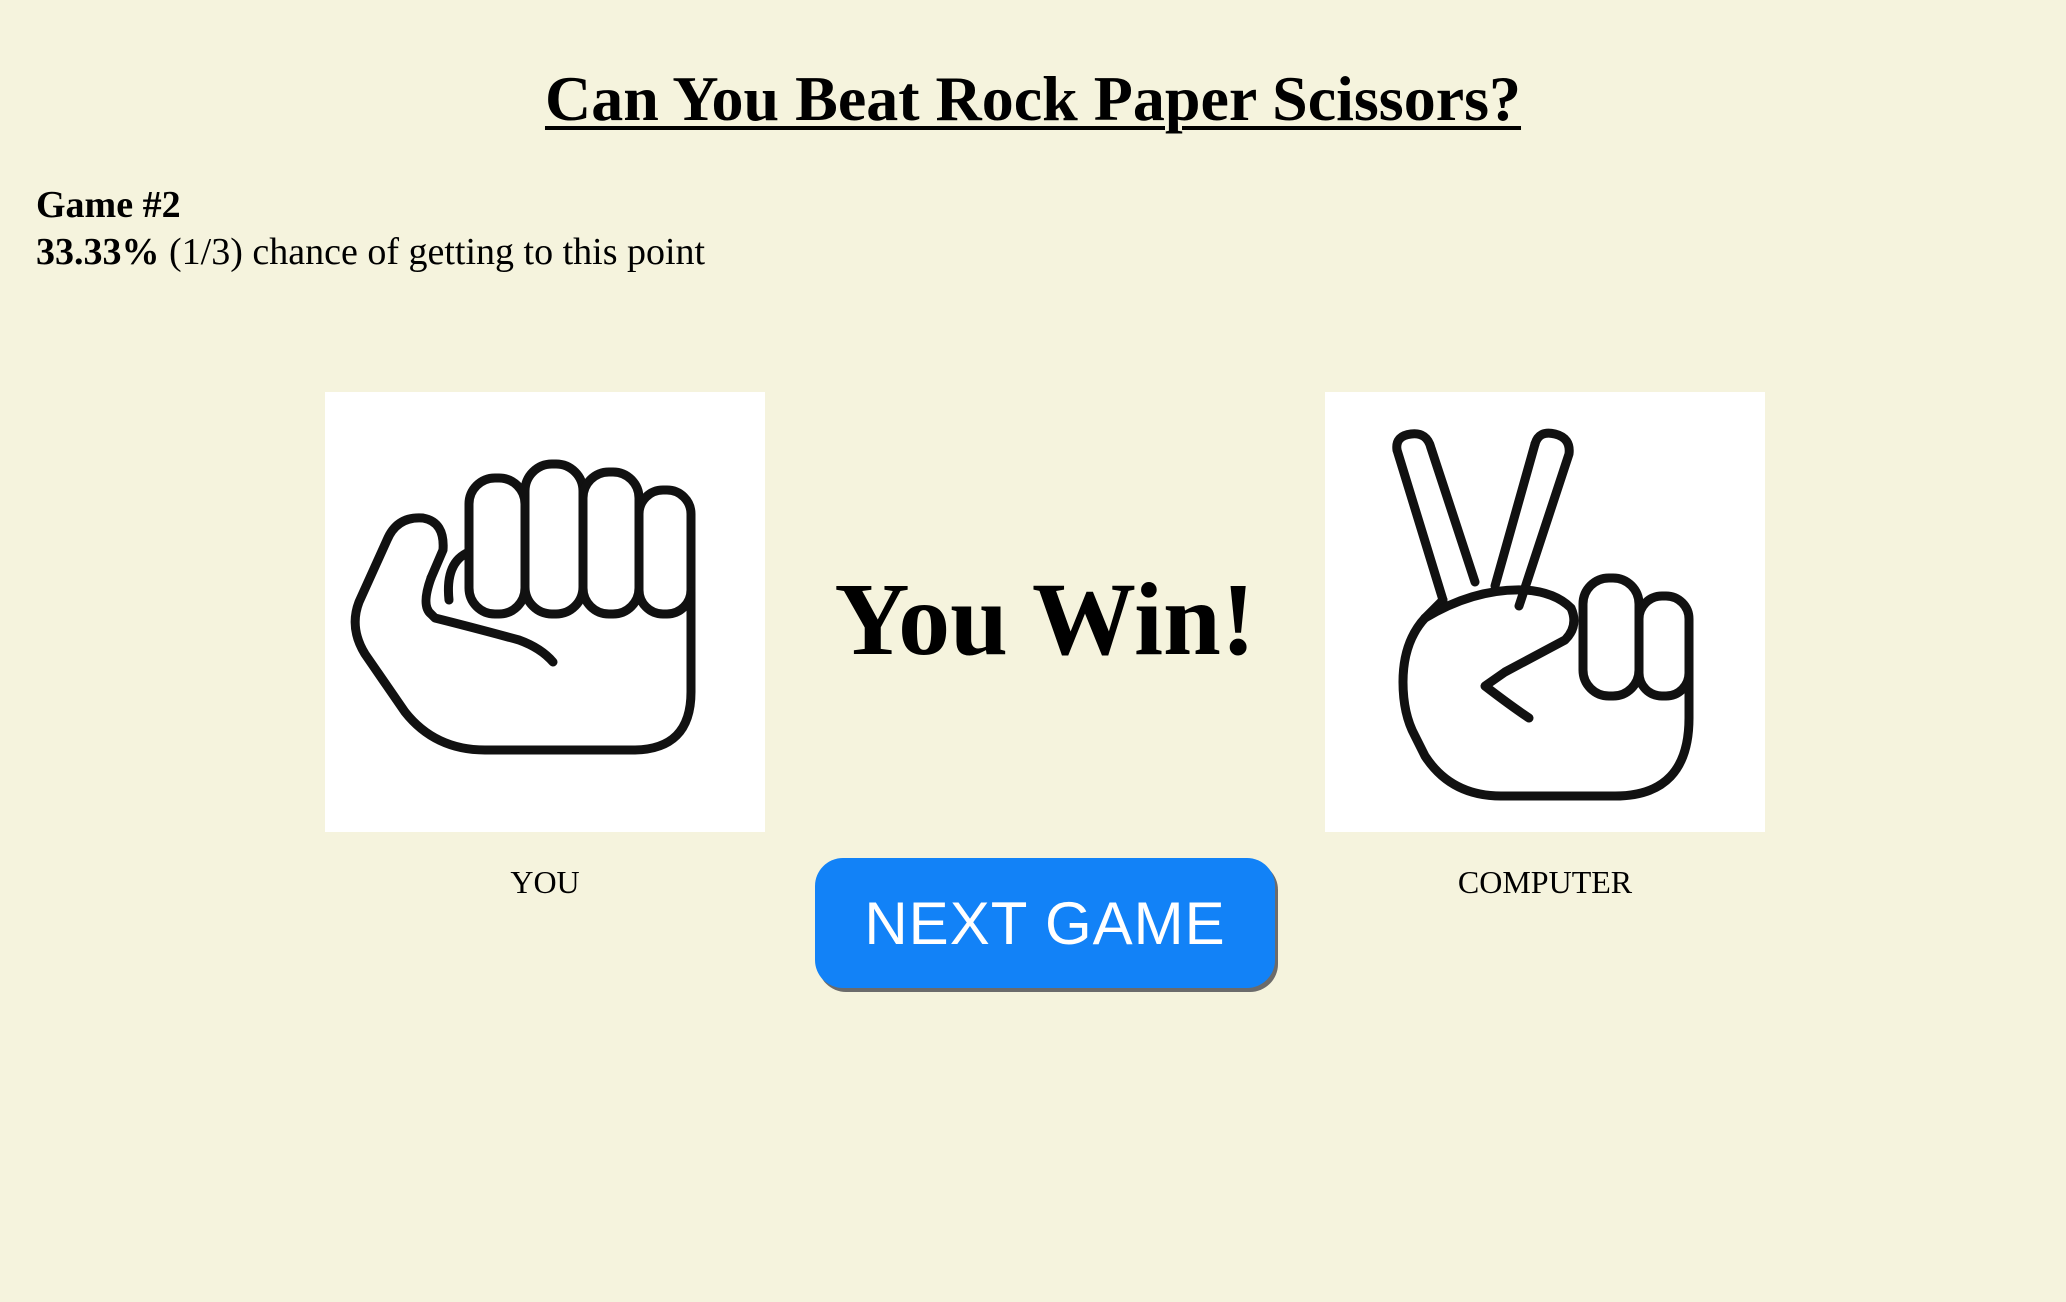 Image resolution: width=2066 pixels, height=1302 pixels. What do you see at coordinates (1545, 882) in the screenshot?
I see `computer-label: COMPUTER` at bounding box center [1545, 882].